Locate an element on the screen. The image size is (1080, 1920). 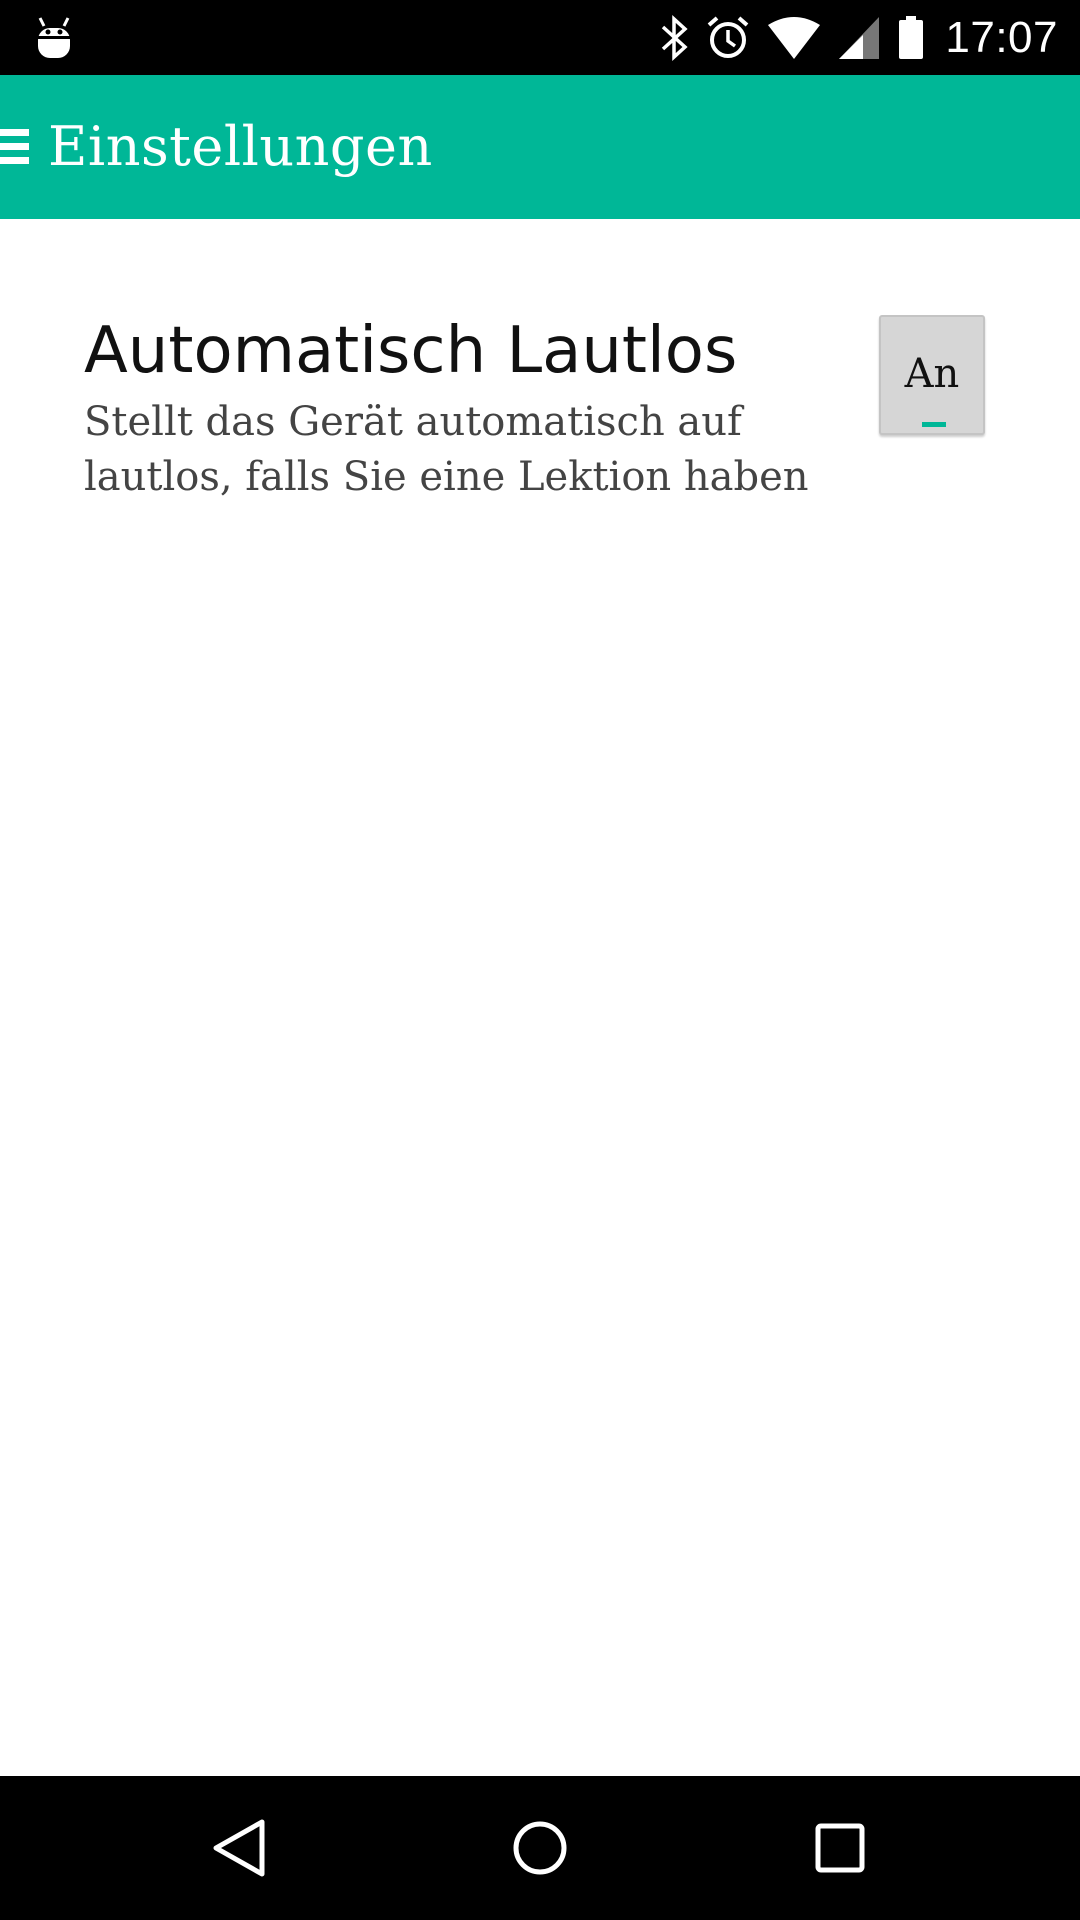
home-icon is located at coordinates (540, 1848).